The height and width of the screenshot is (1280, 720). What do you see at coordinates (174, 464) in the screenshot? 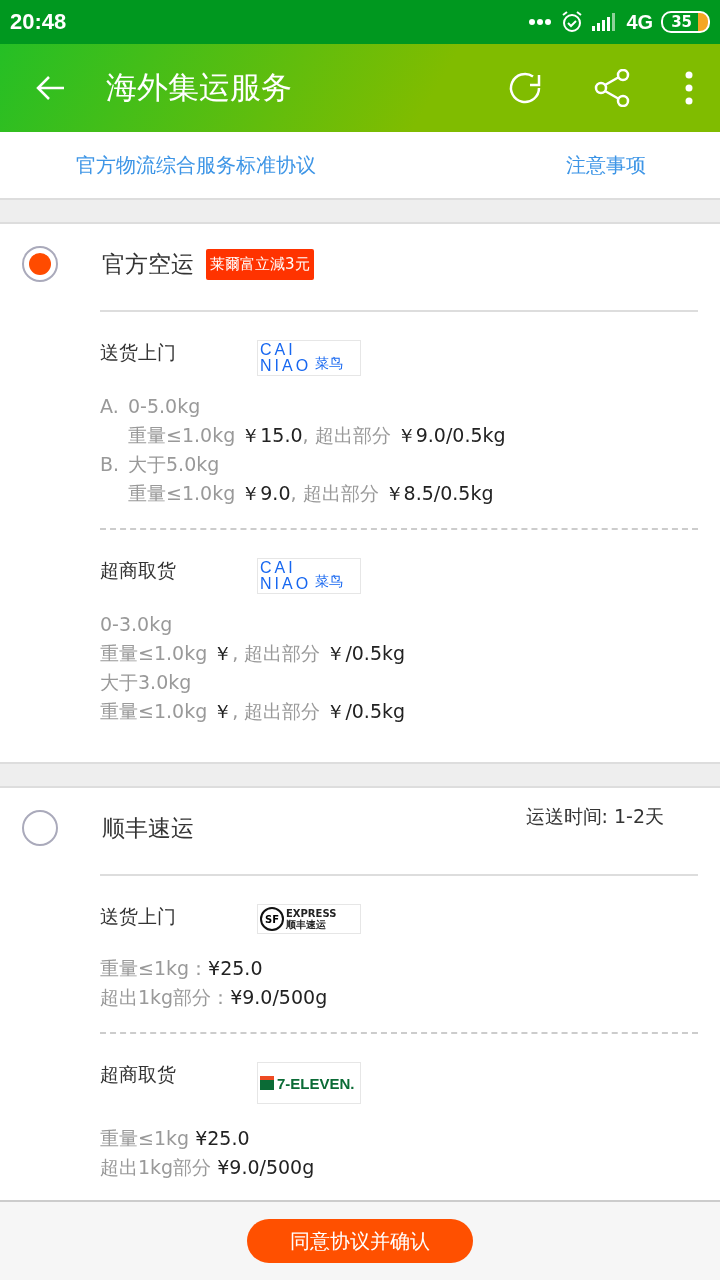
I see `weight-range: 大于5.0kg` at bounding box center [174, 464].